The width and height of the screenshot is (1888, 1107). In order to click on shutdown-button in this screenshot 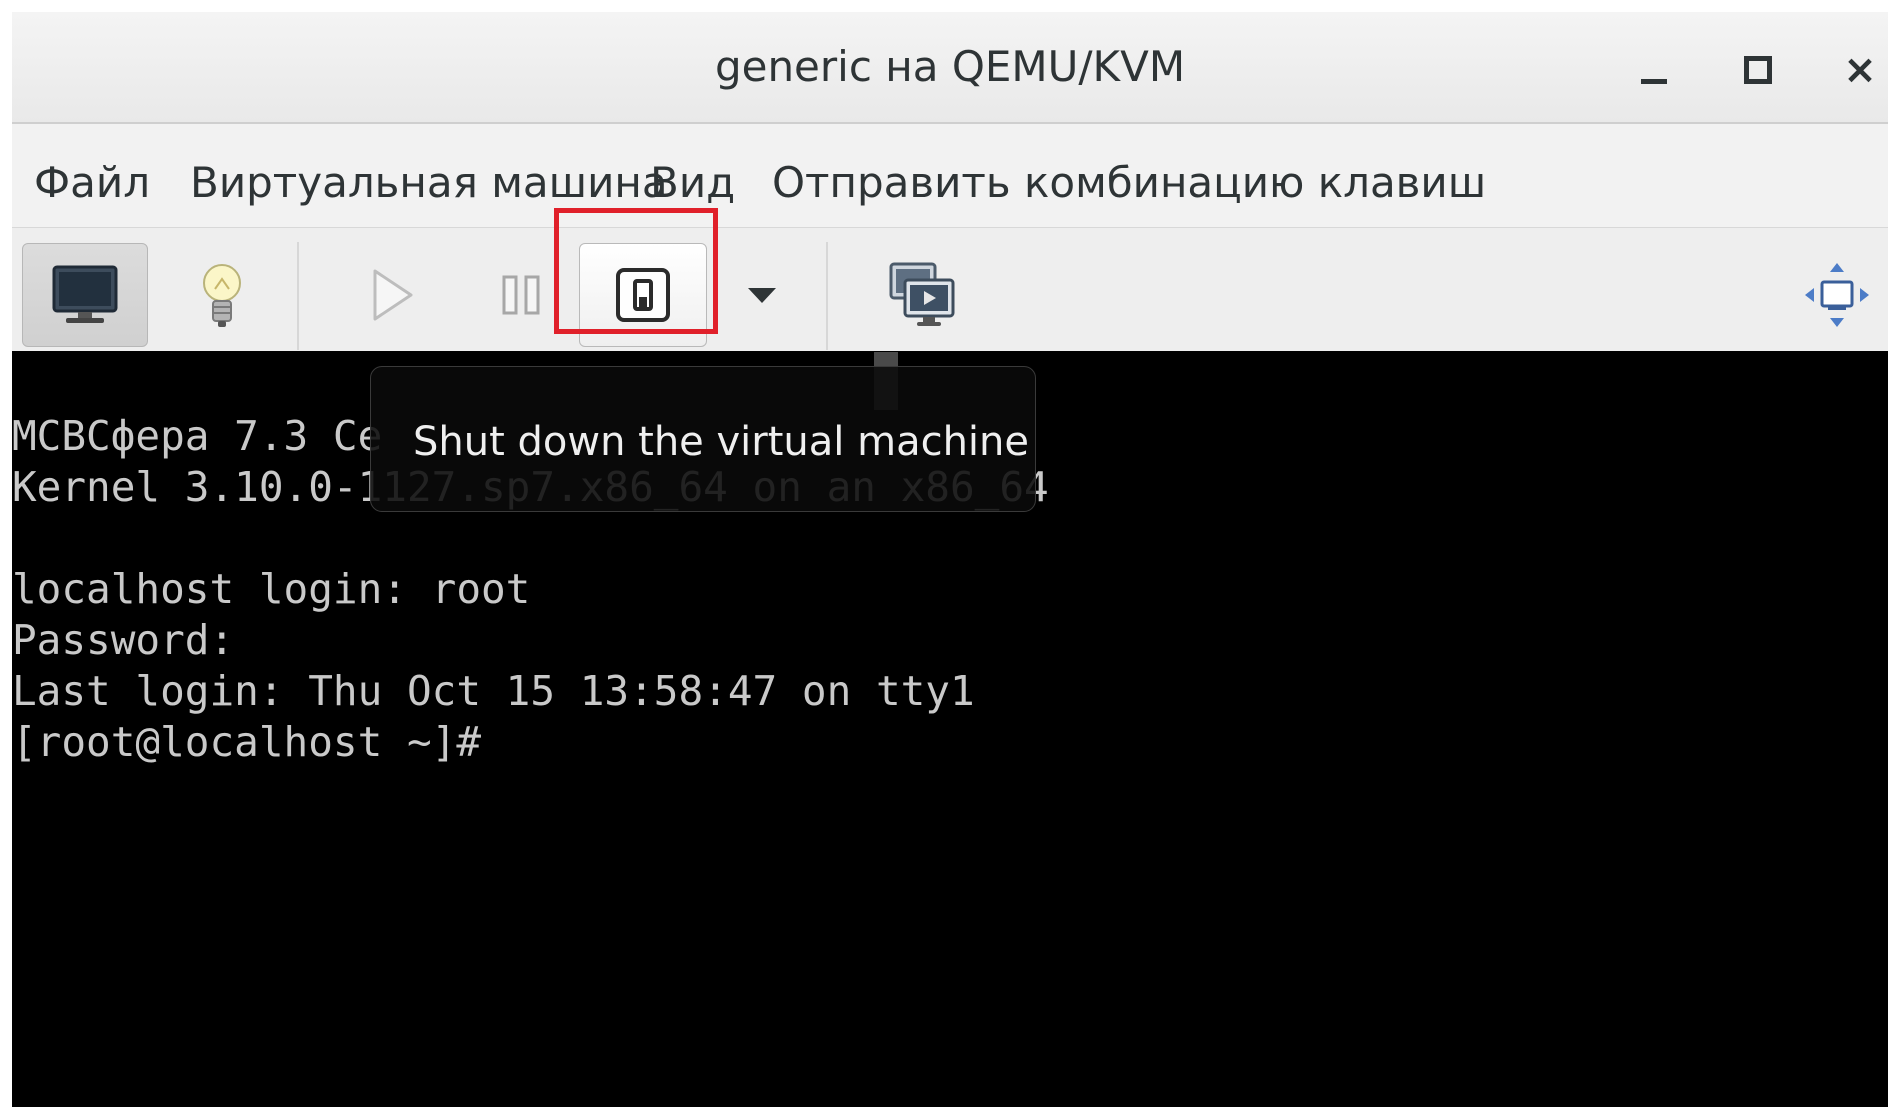, I will do `click(643, 295)`.